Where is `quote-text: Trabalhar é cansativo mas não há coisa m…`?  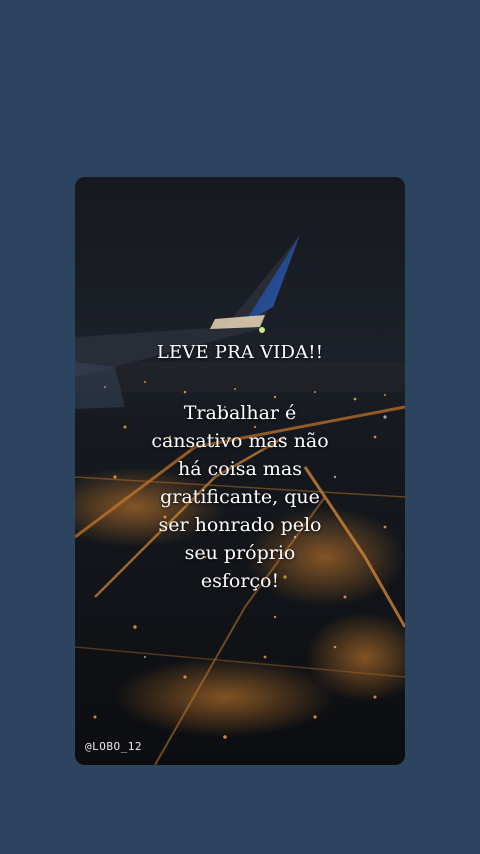 quote-text: Trabalhar é cansativo mas não há coisa m… is located at coordinates (240, 497).